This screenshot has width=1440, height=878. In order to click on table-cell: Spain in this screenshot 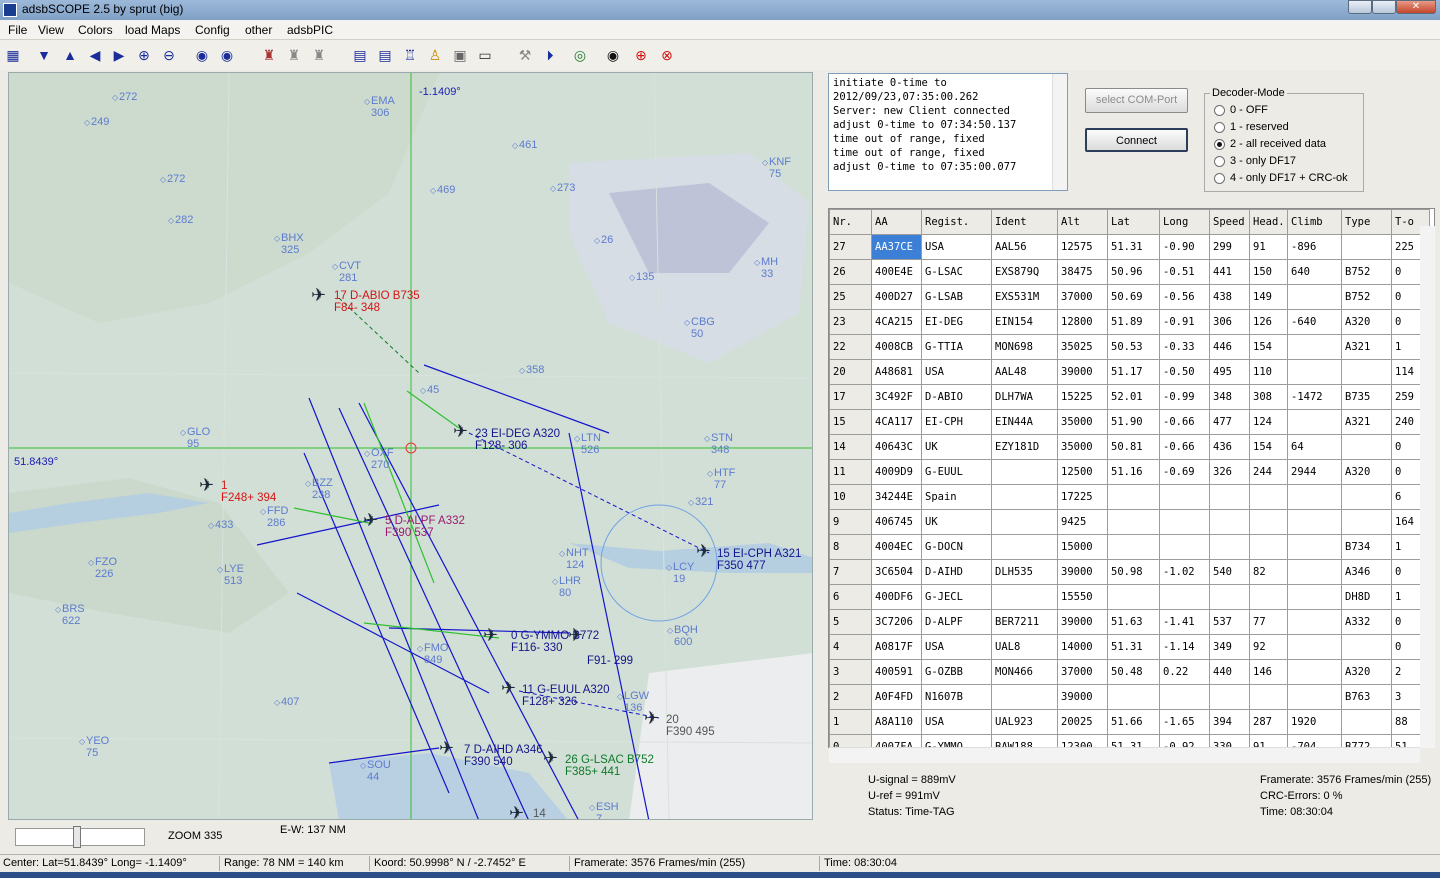, I will do `click(956, 497)`.